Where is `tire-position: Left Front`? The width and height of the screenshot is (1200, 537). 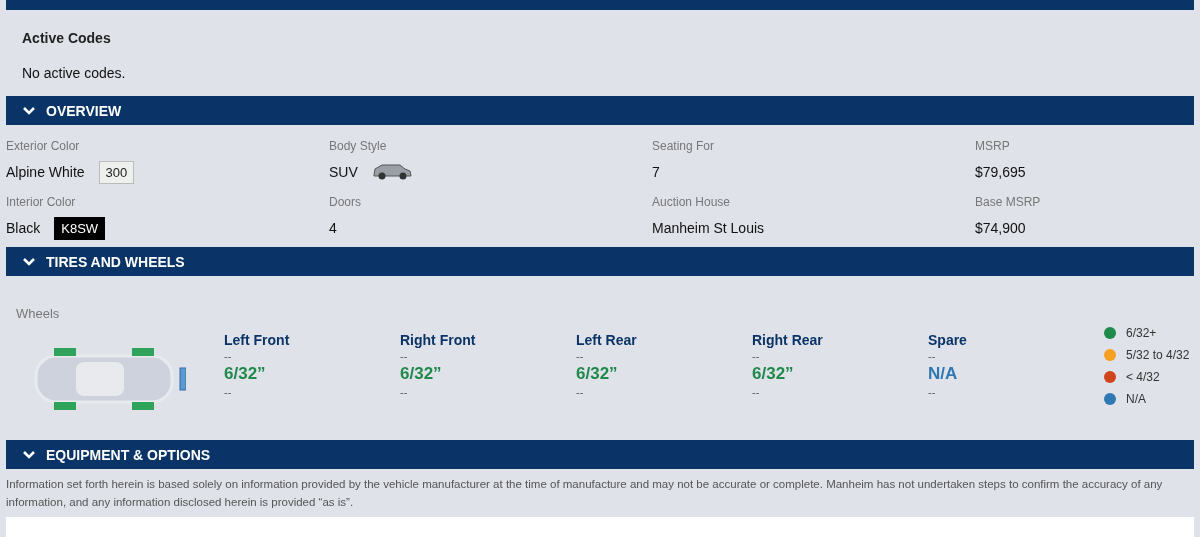 tire-position: Left Front is located at coordinates (257, 340).